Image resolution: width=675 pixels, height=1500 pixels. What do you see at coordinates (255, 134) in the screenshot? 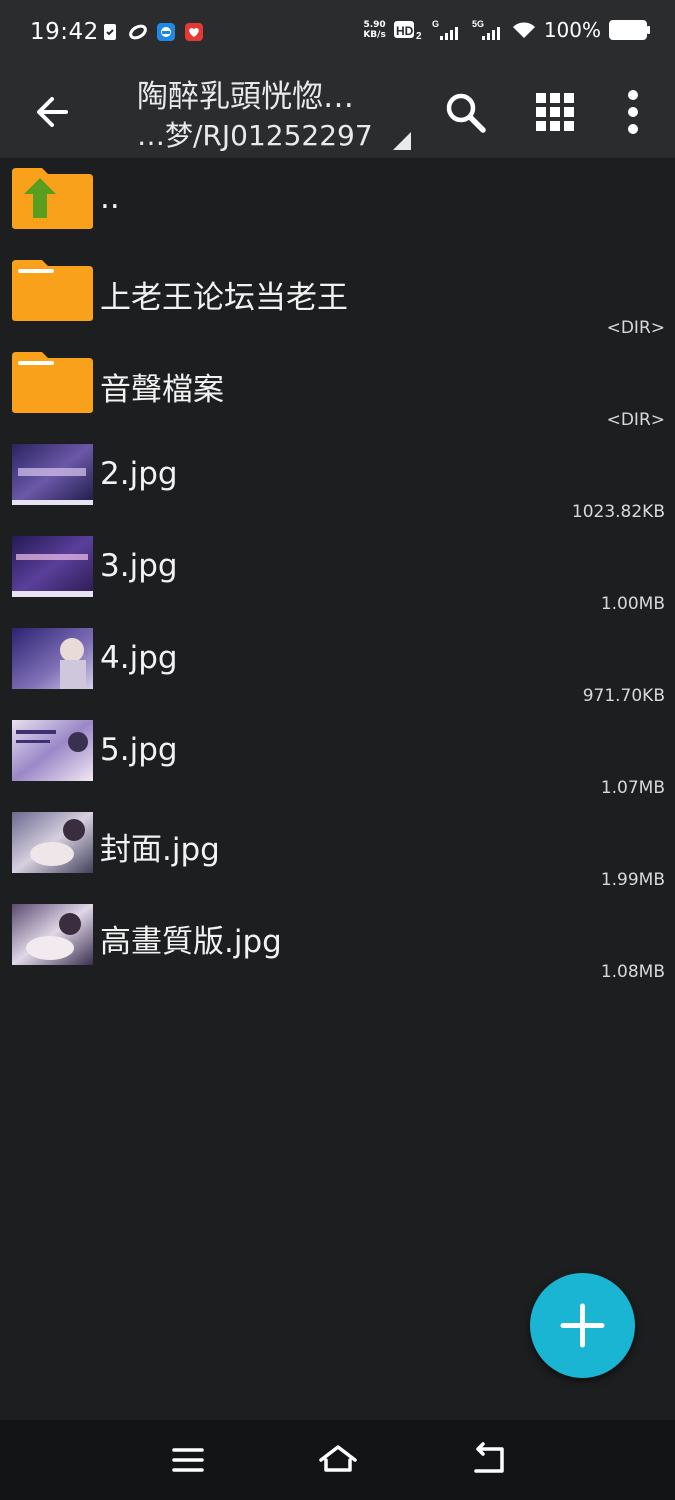
I see `folder-path: …梦/RJ01252297` at bounding box center [255, 134].